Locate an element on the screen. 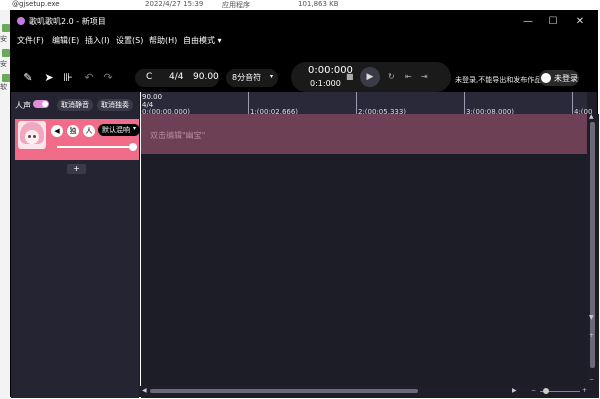  time-signature-value: 4/4 is located at coordinates (176, 77).